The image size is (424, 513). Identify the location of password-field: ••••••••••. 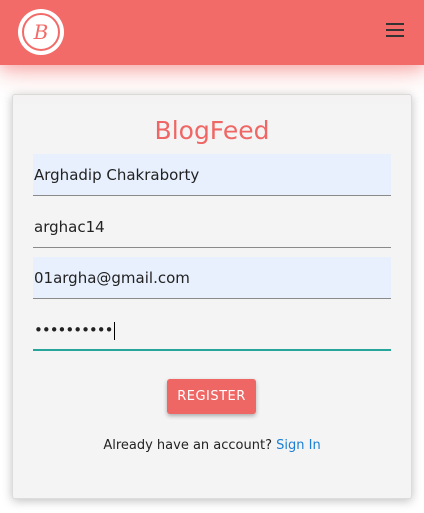
(212, 329).